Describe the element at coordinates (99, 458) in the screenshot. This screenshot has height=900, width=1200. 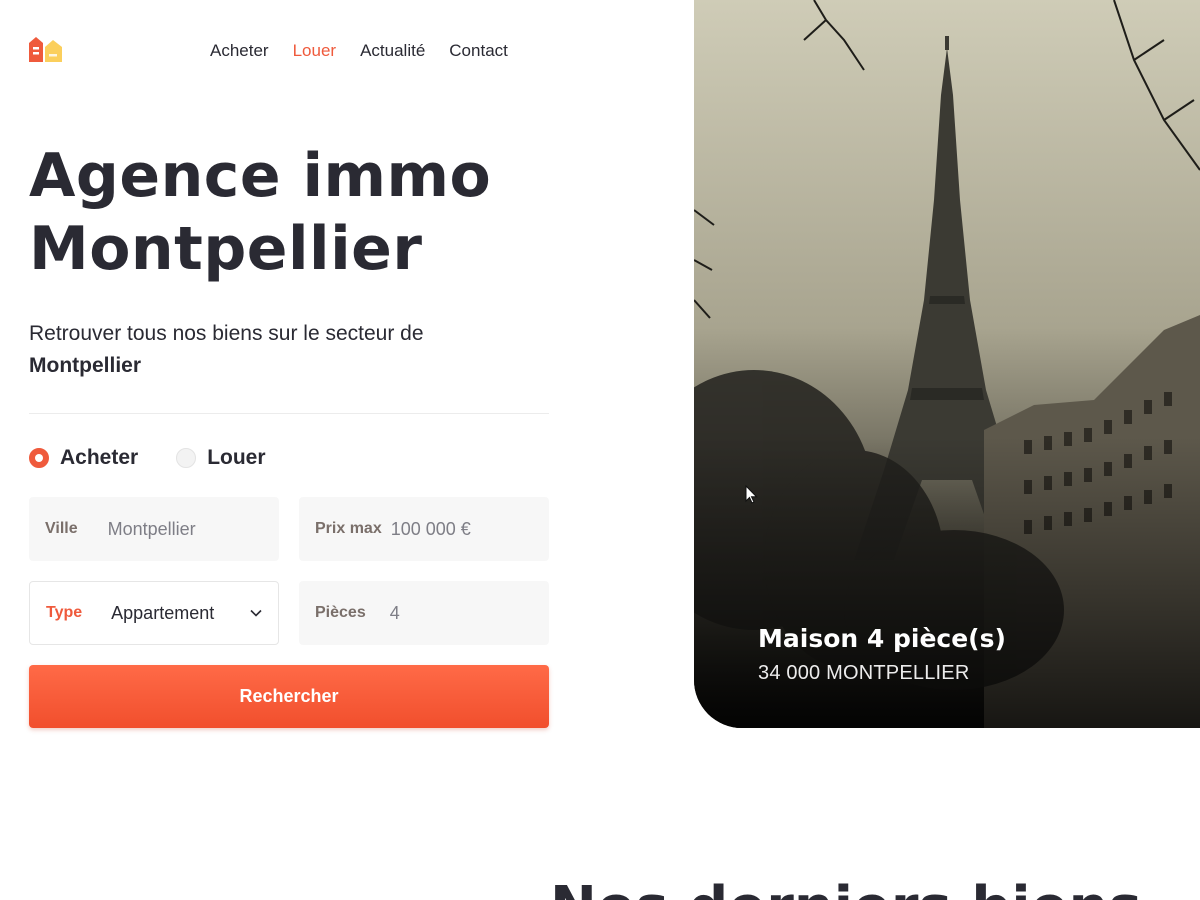
I see `radio-acheter-label: Acheter` at that location.